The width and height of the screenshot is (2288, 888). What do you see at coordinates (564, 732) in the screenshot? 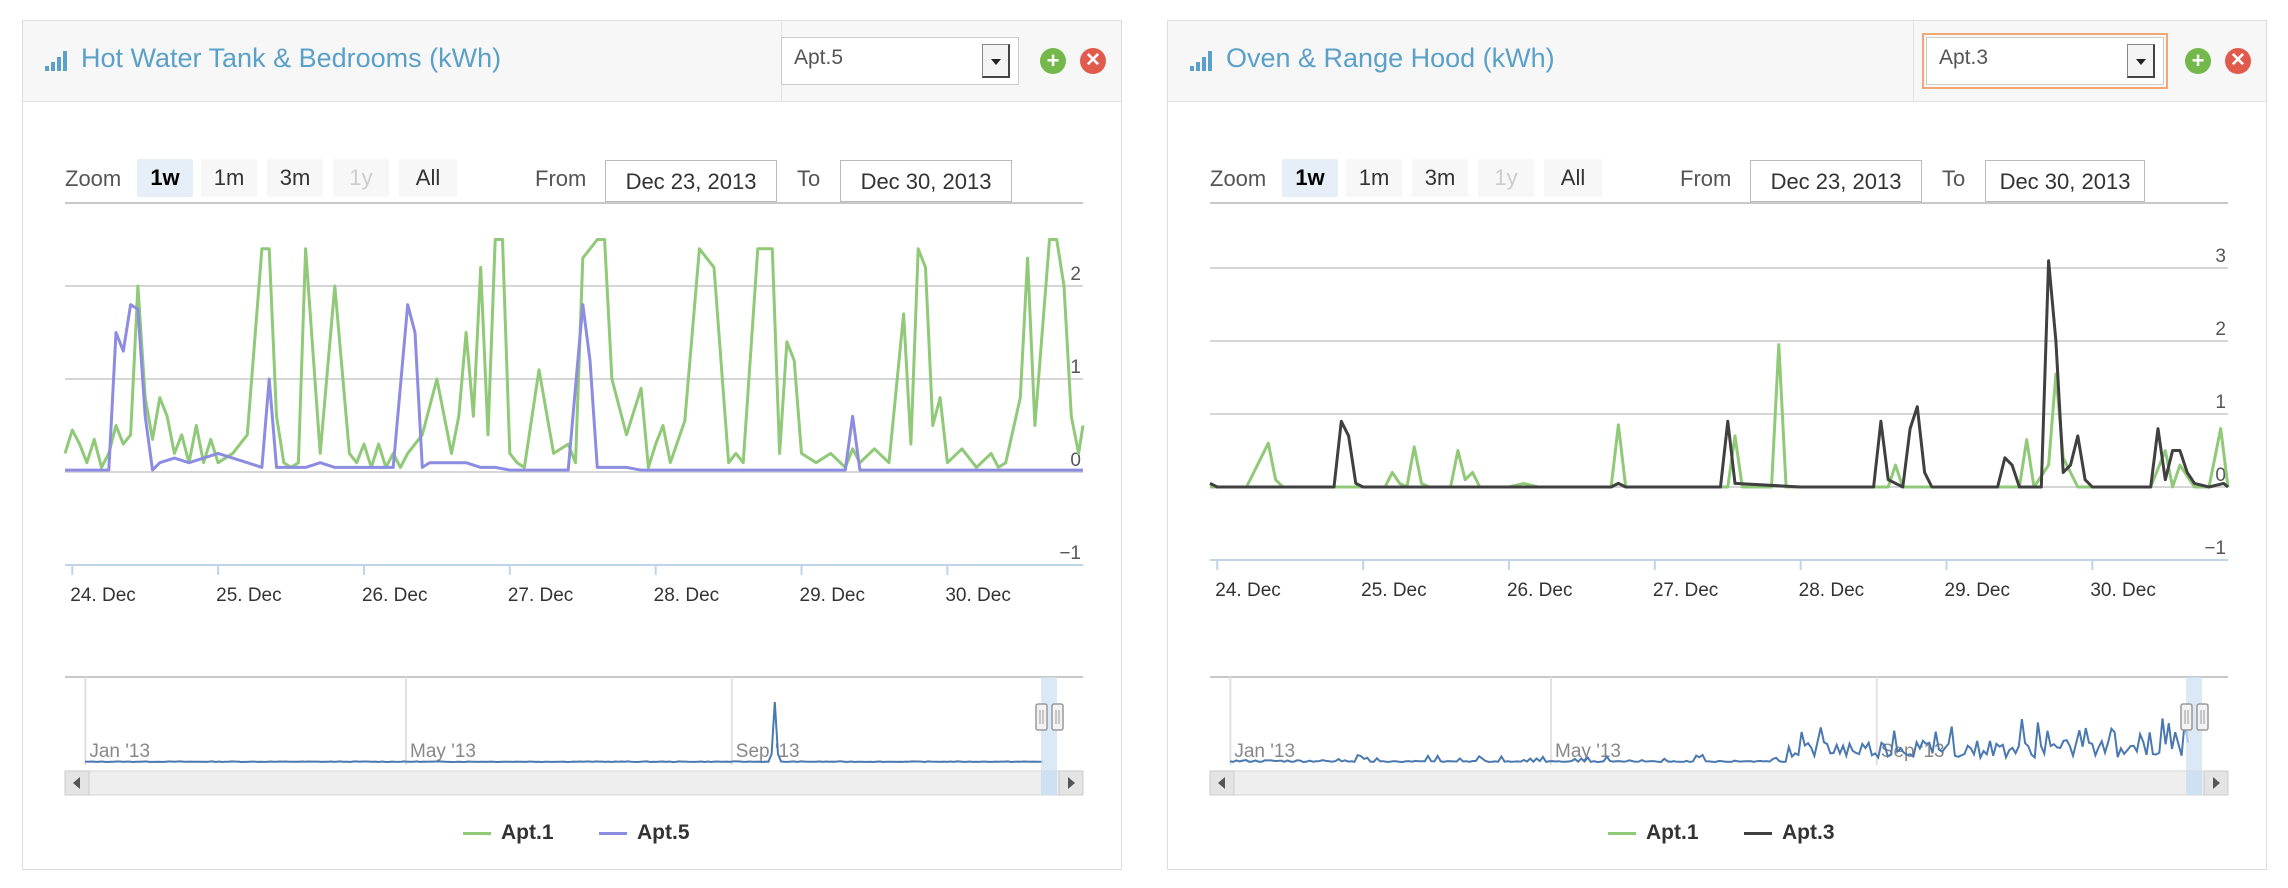
I see `navigator-series-line` at bounding box center [564, 732].